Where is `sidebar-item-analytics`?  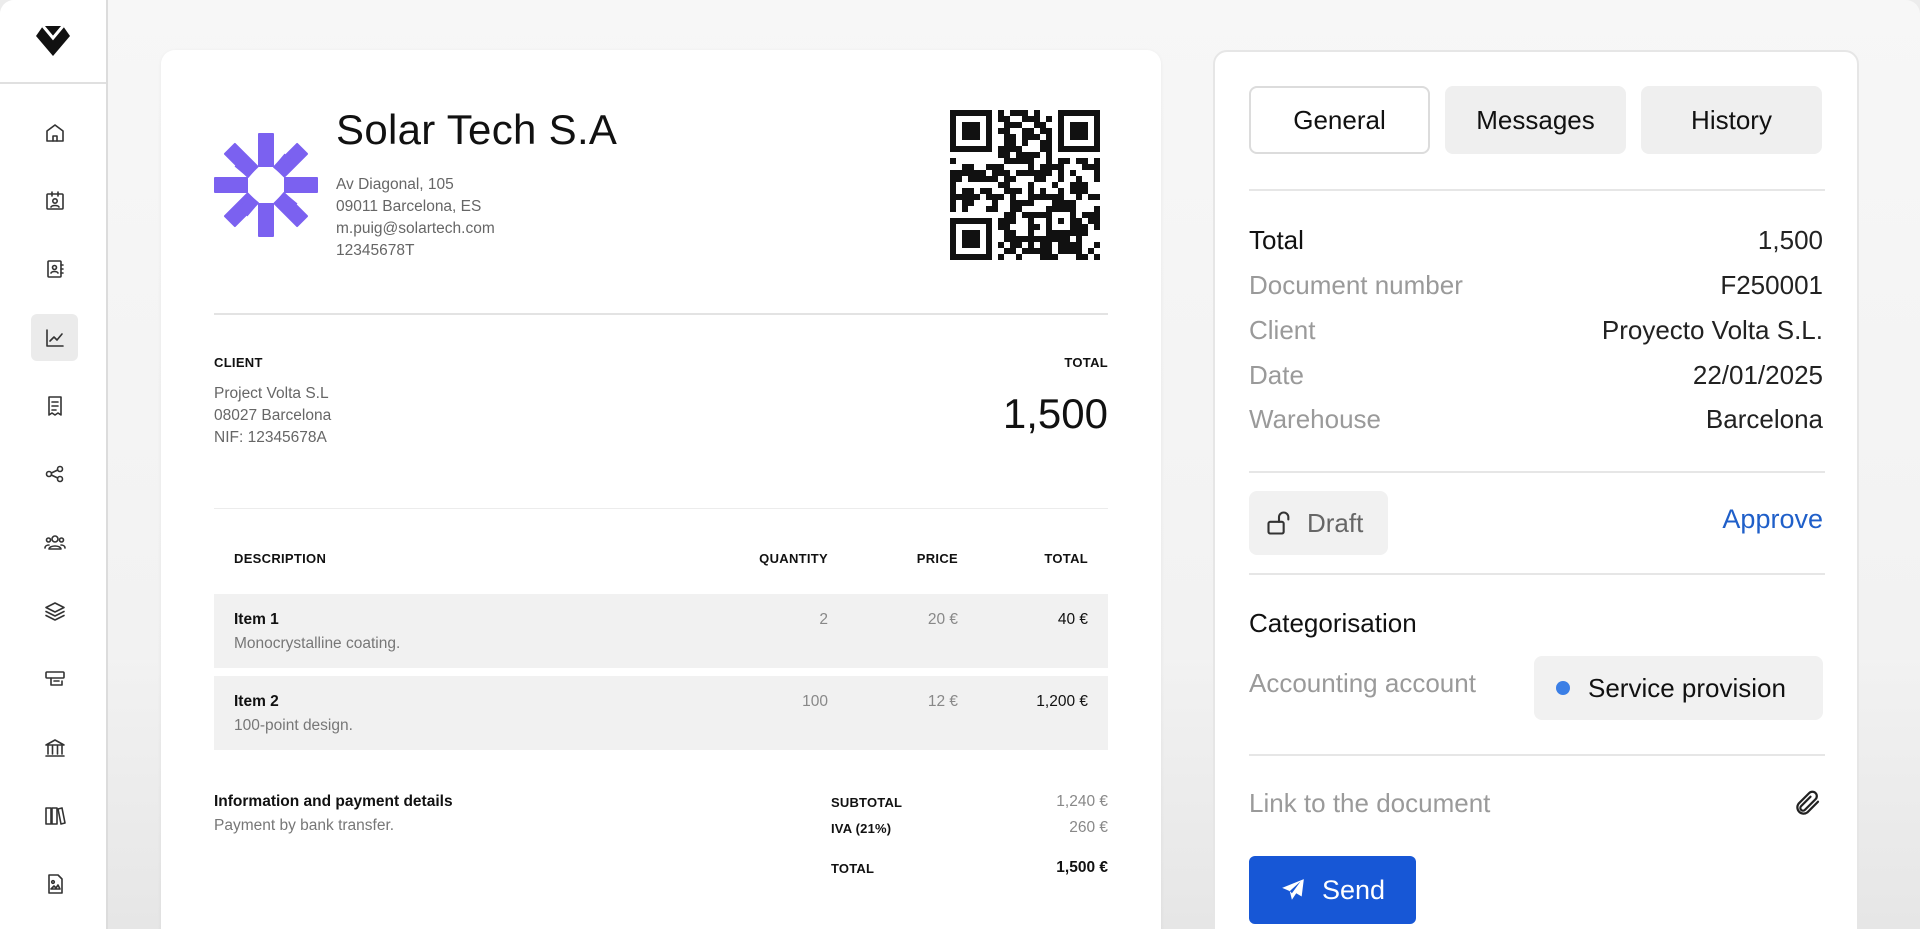 sidebar-item-analytics is located at coordinates (54, 337).